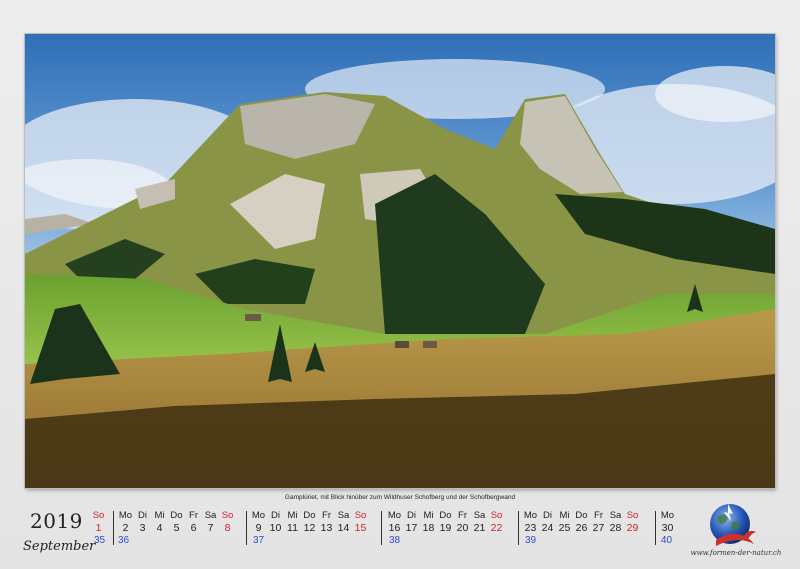 The height and width of the screenshot is (569, 800). I want to click on day-number: 28, so click(615, 528).